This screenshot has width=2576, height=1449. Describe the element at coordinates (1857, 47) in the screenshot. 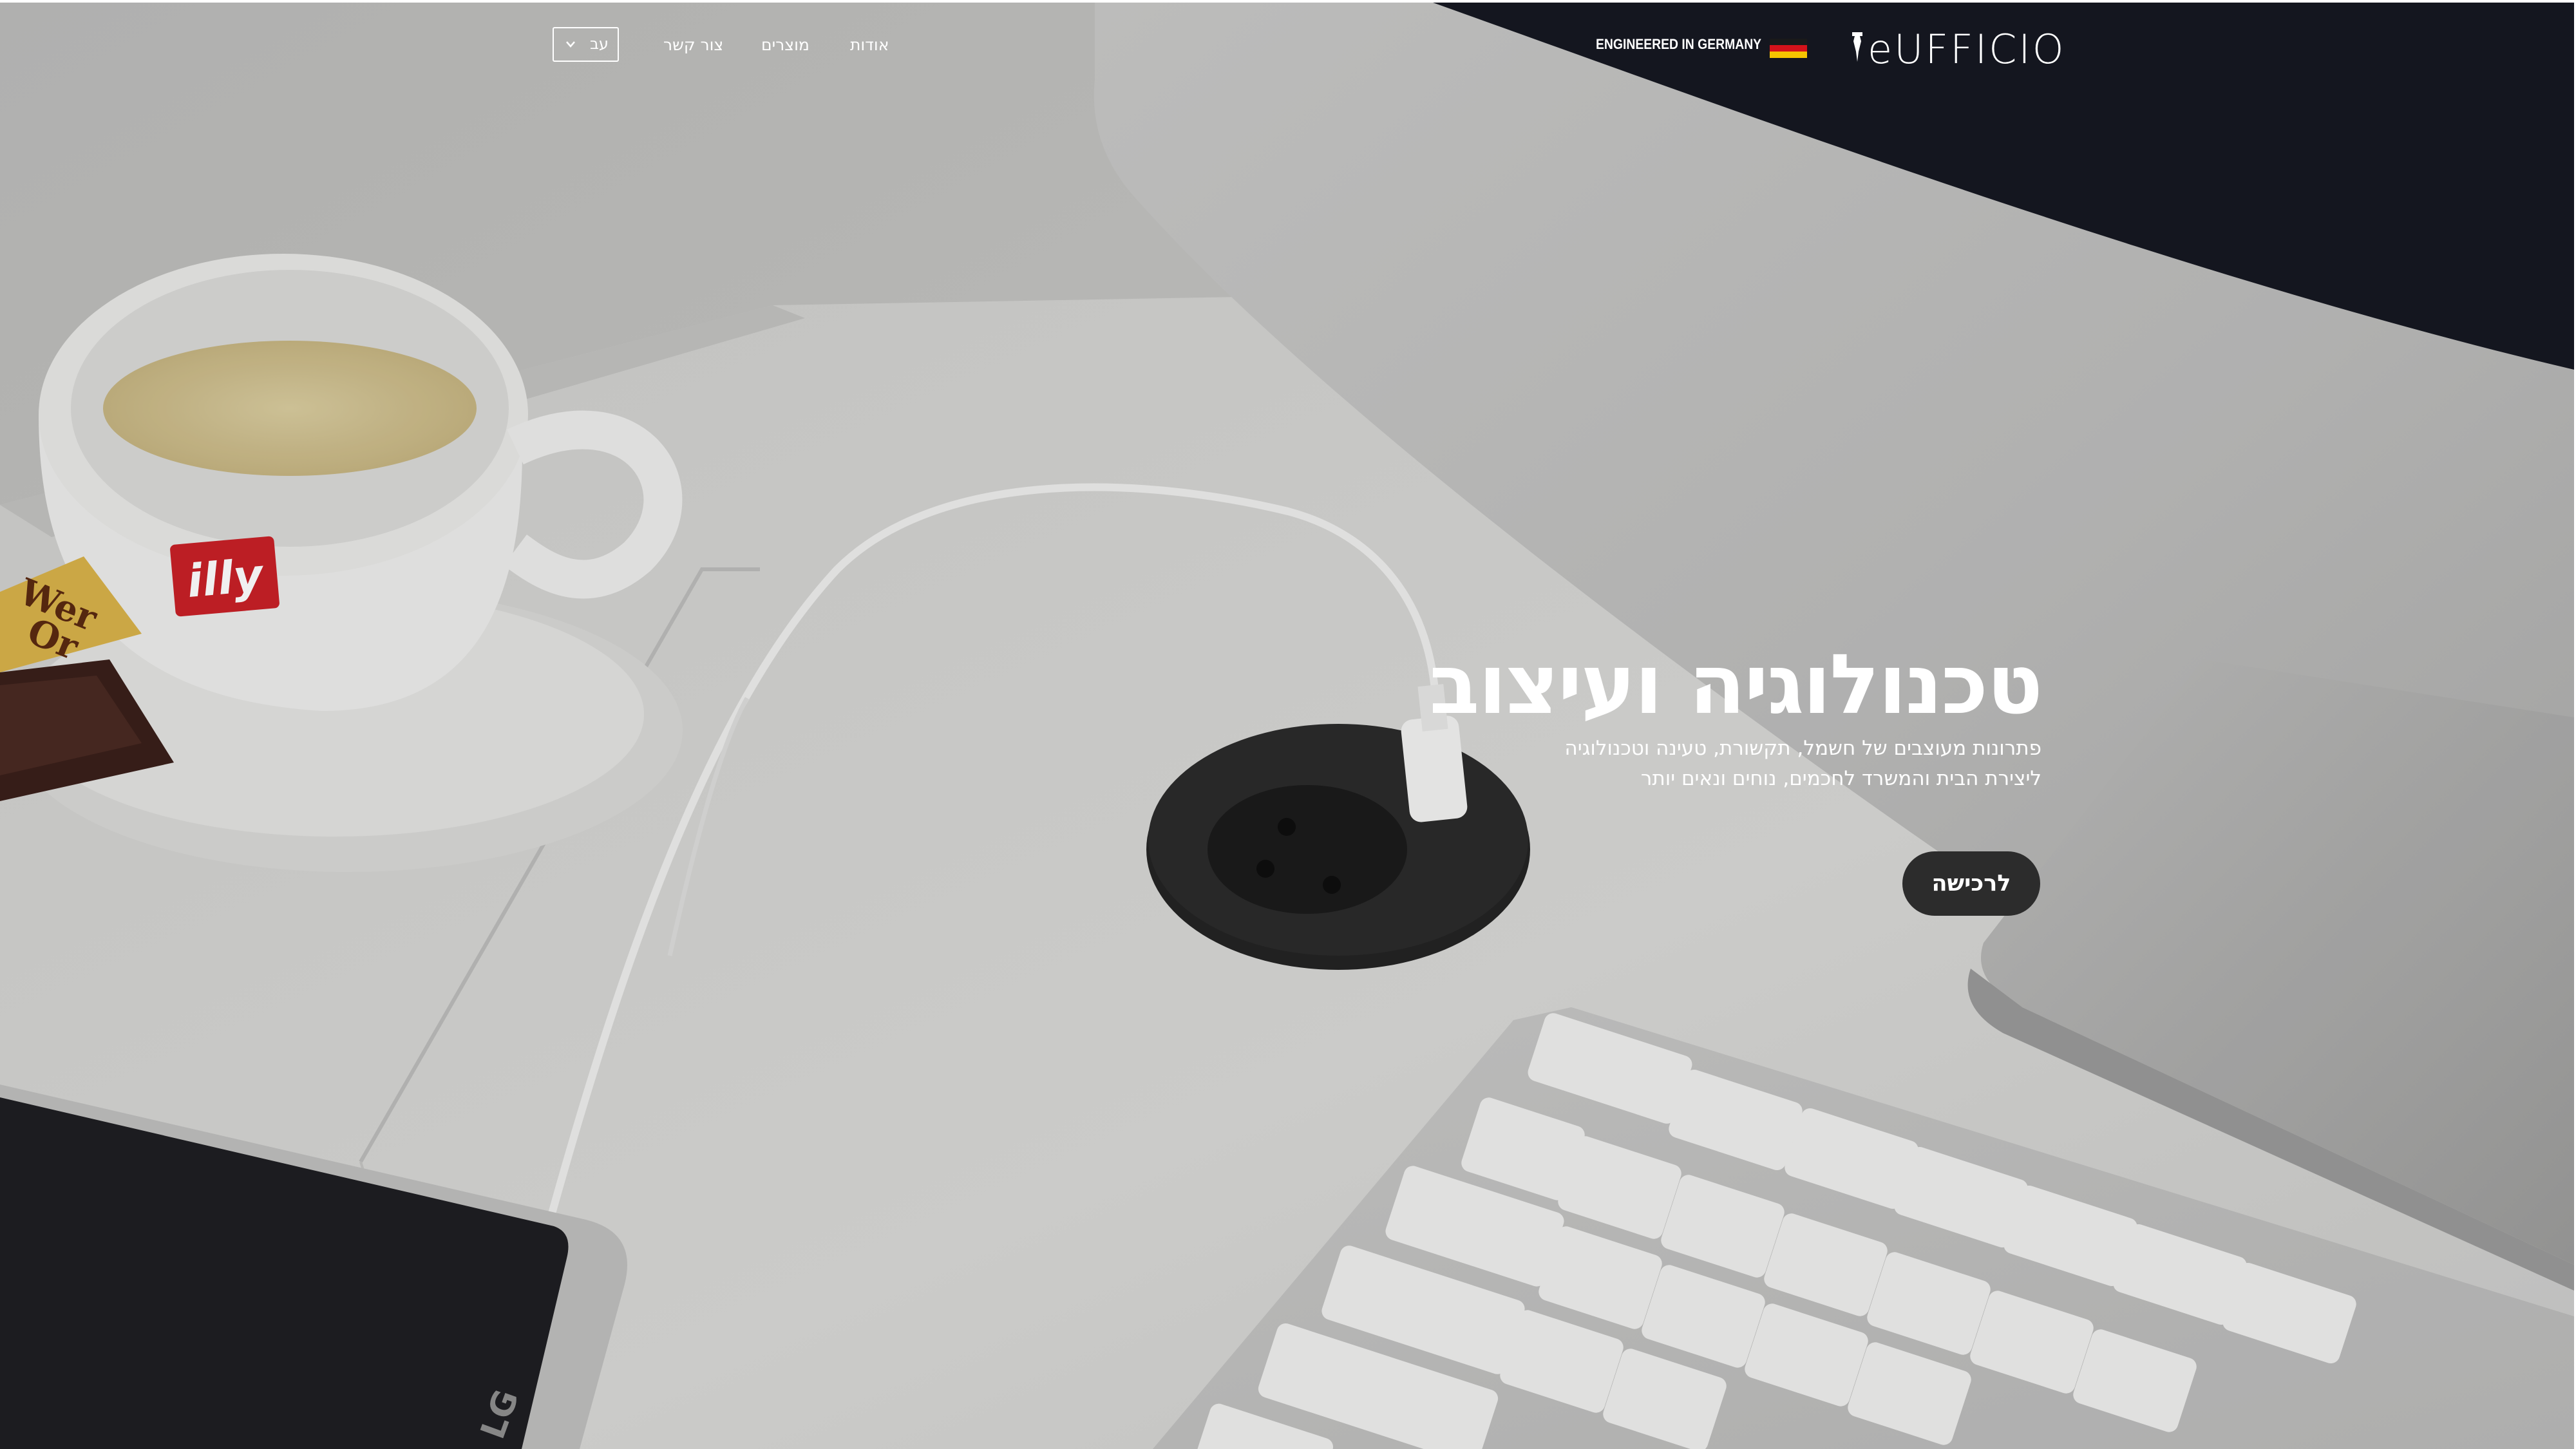

I see `pen-nib-icon` at that location.